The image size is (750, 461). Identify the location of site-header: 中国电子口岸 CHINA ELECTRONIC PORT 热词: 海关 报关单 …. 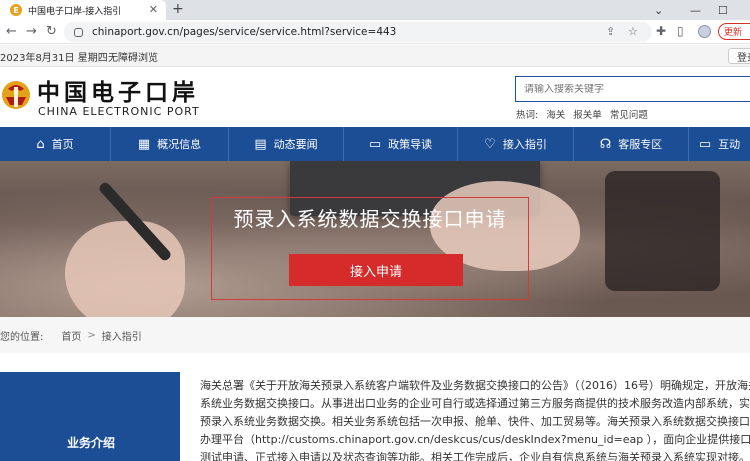
(375, 97).